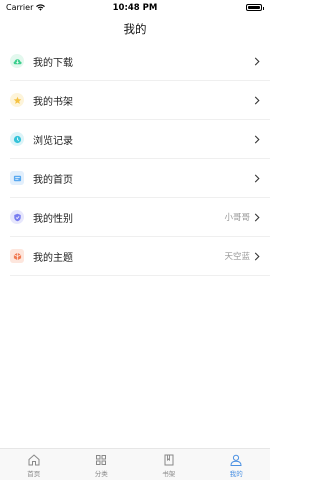 This screenshot has width=320, height=480. Describe the element at coordinates (169, 474) in the screenshot. I see `tab-label: 书架` at that location.